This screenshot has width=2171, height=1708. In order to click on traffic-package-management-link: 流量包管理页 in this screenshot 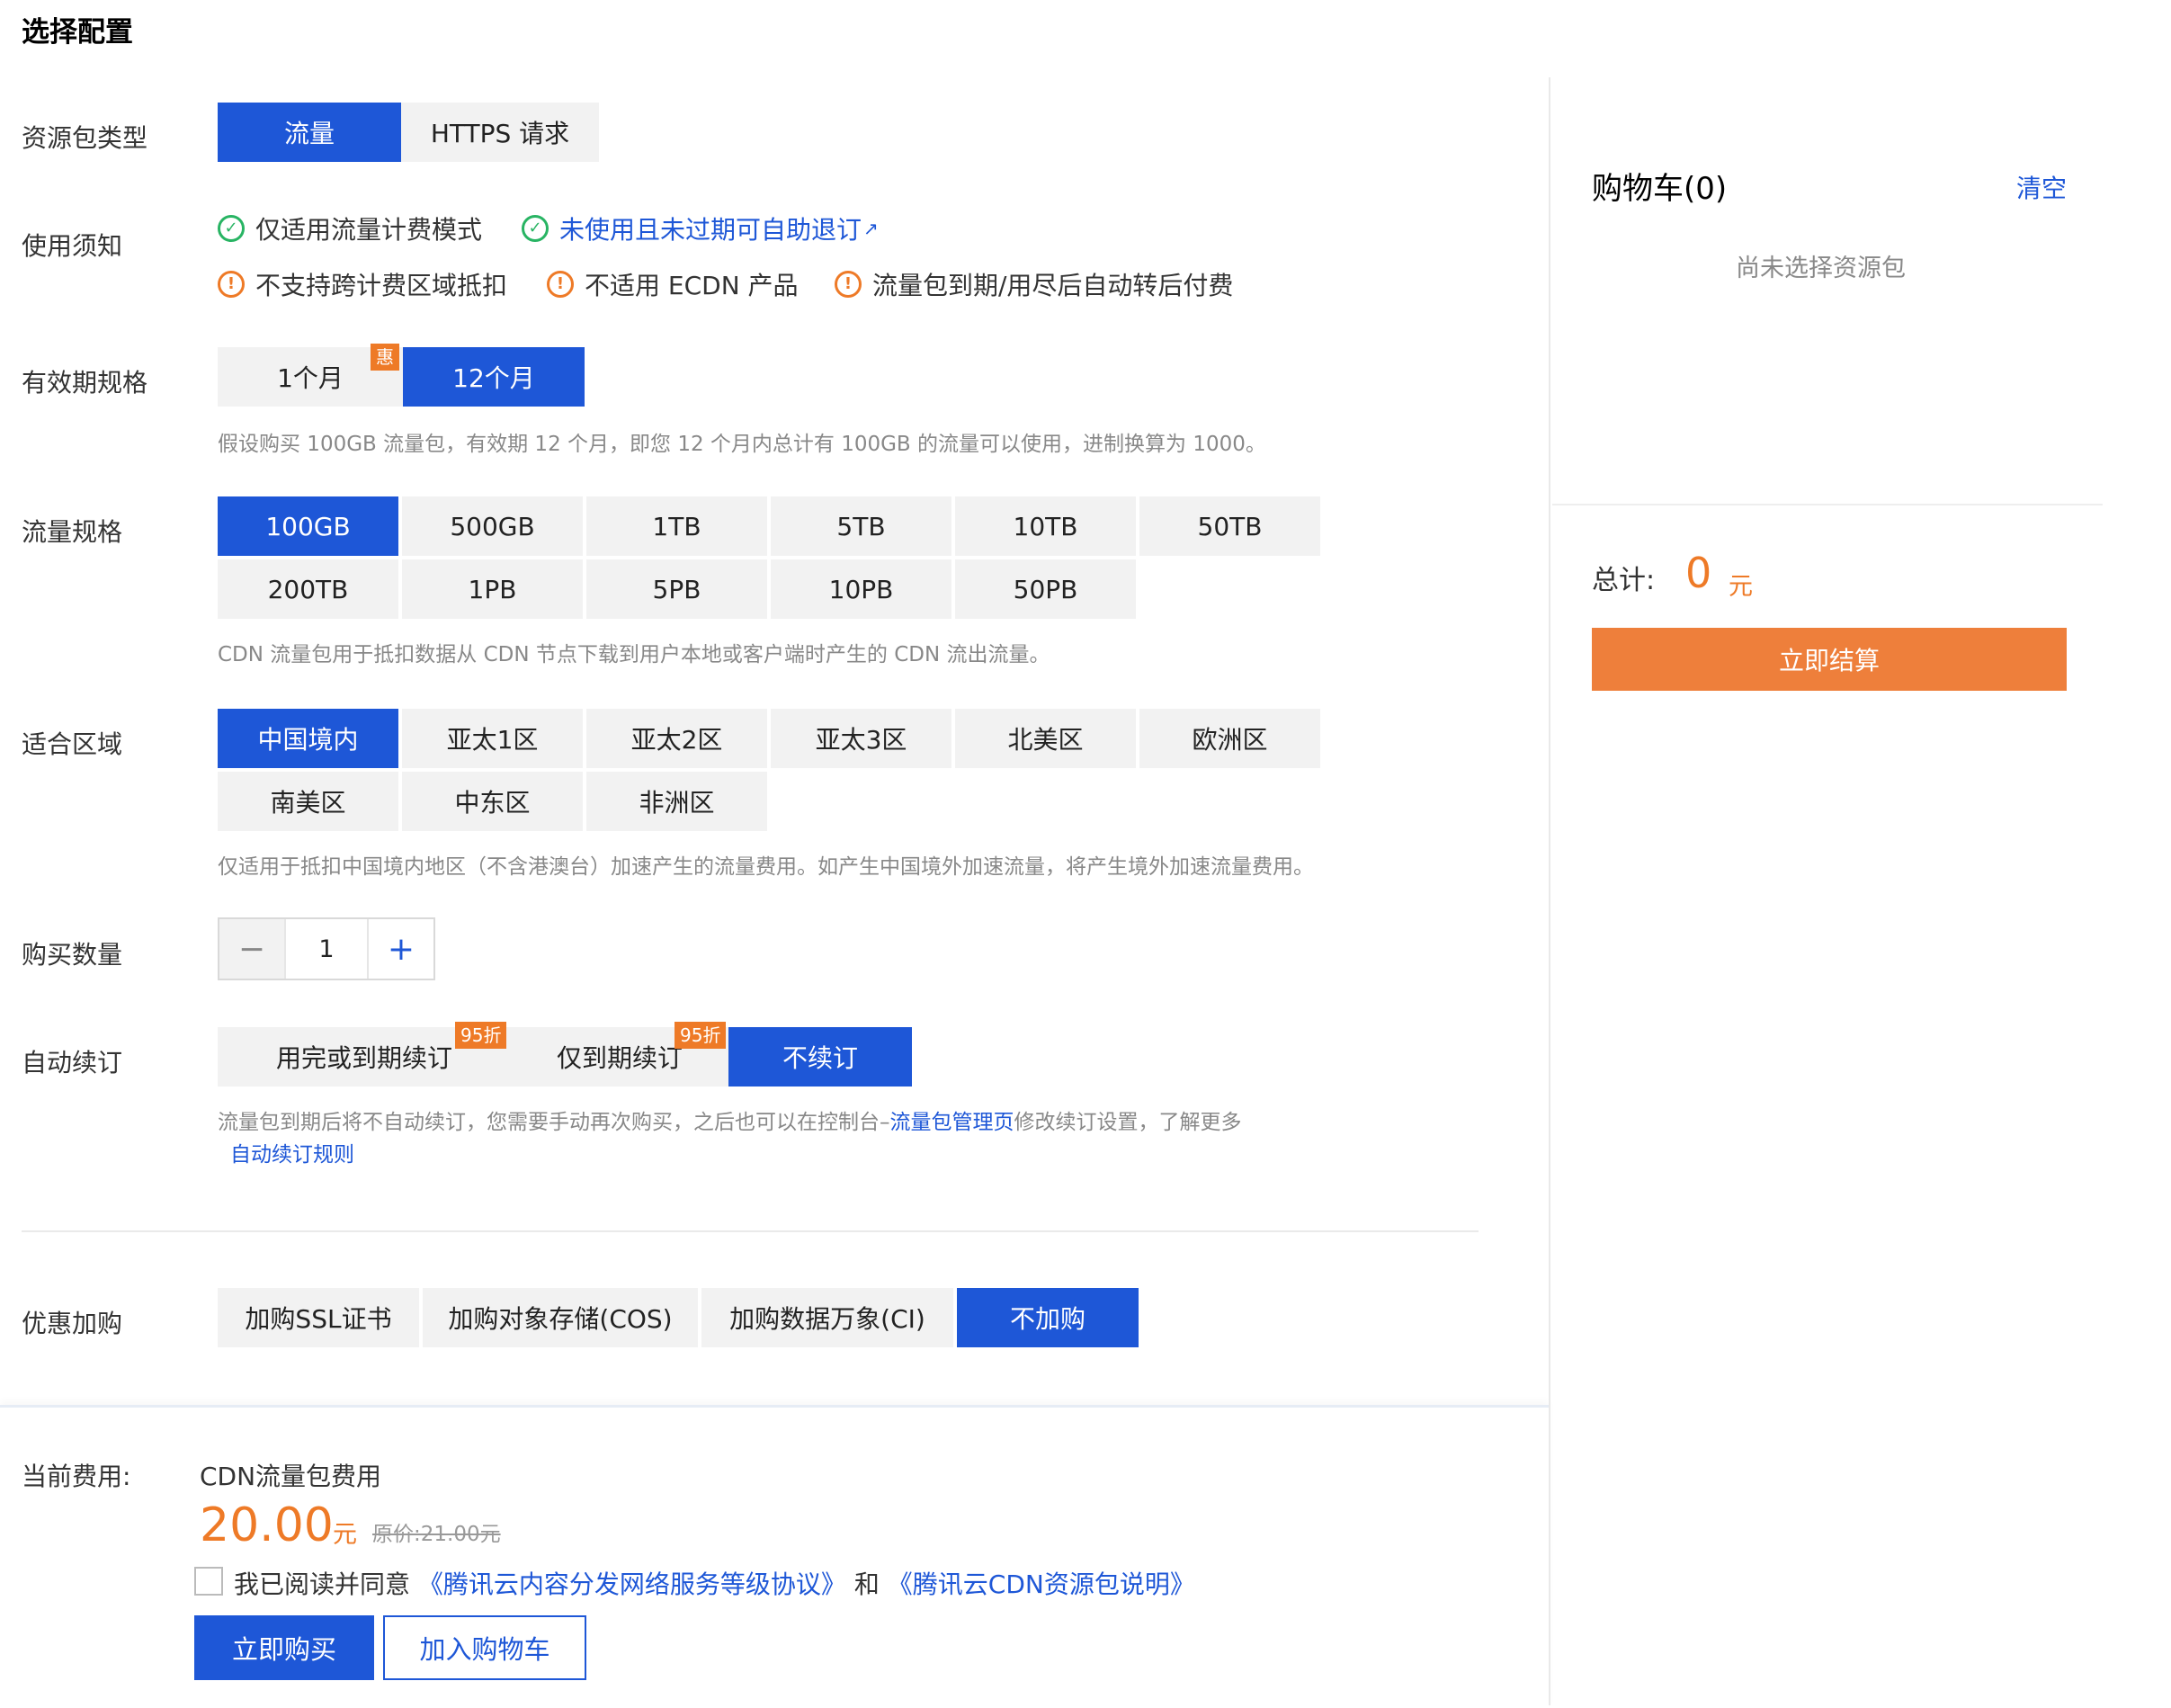, I will do `click(952, 1123)`.